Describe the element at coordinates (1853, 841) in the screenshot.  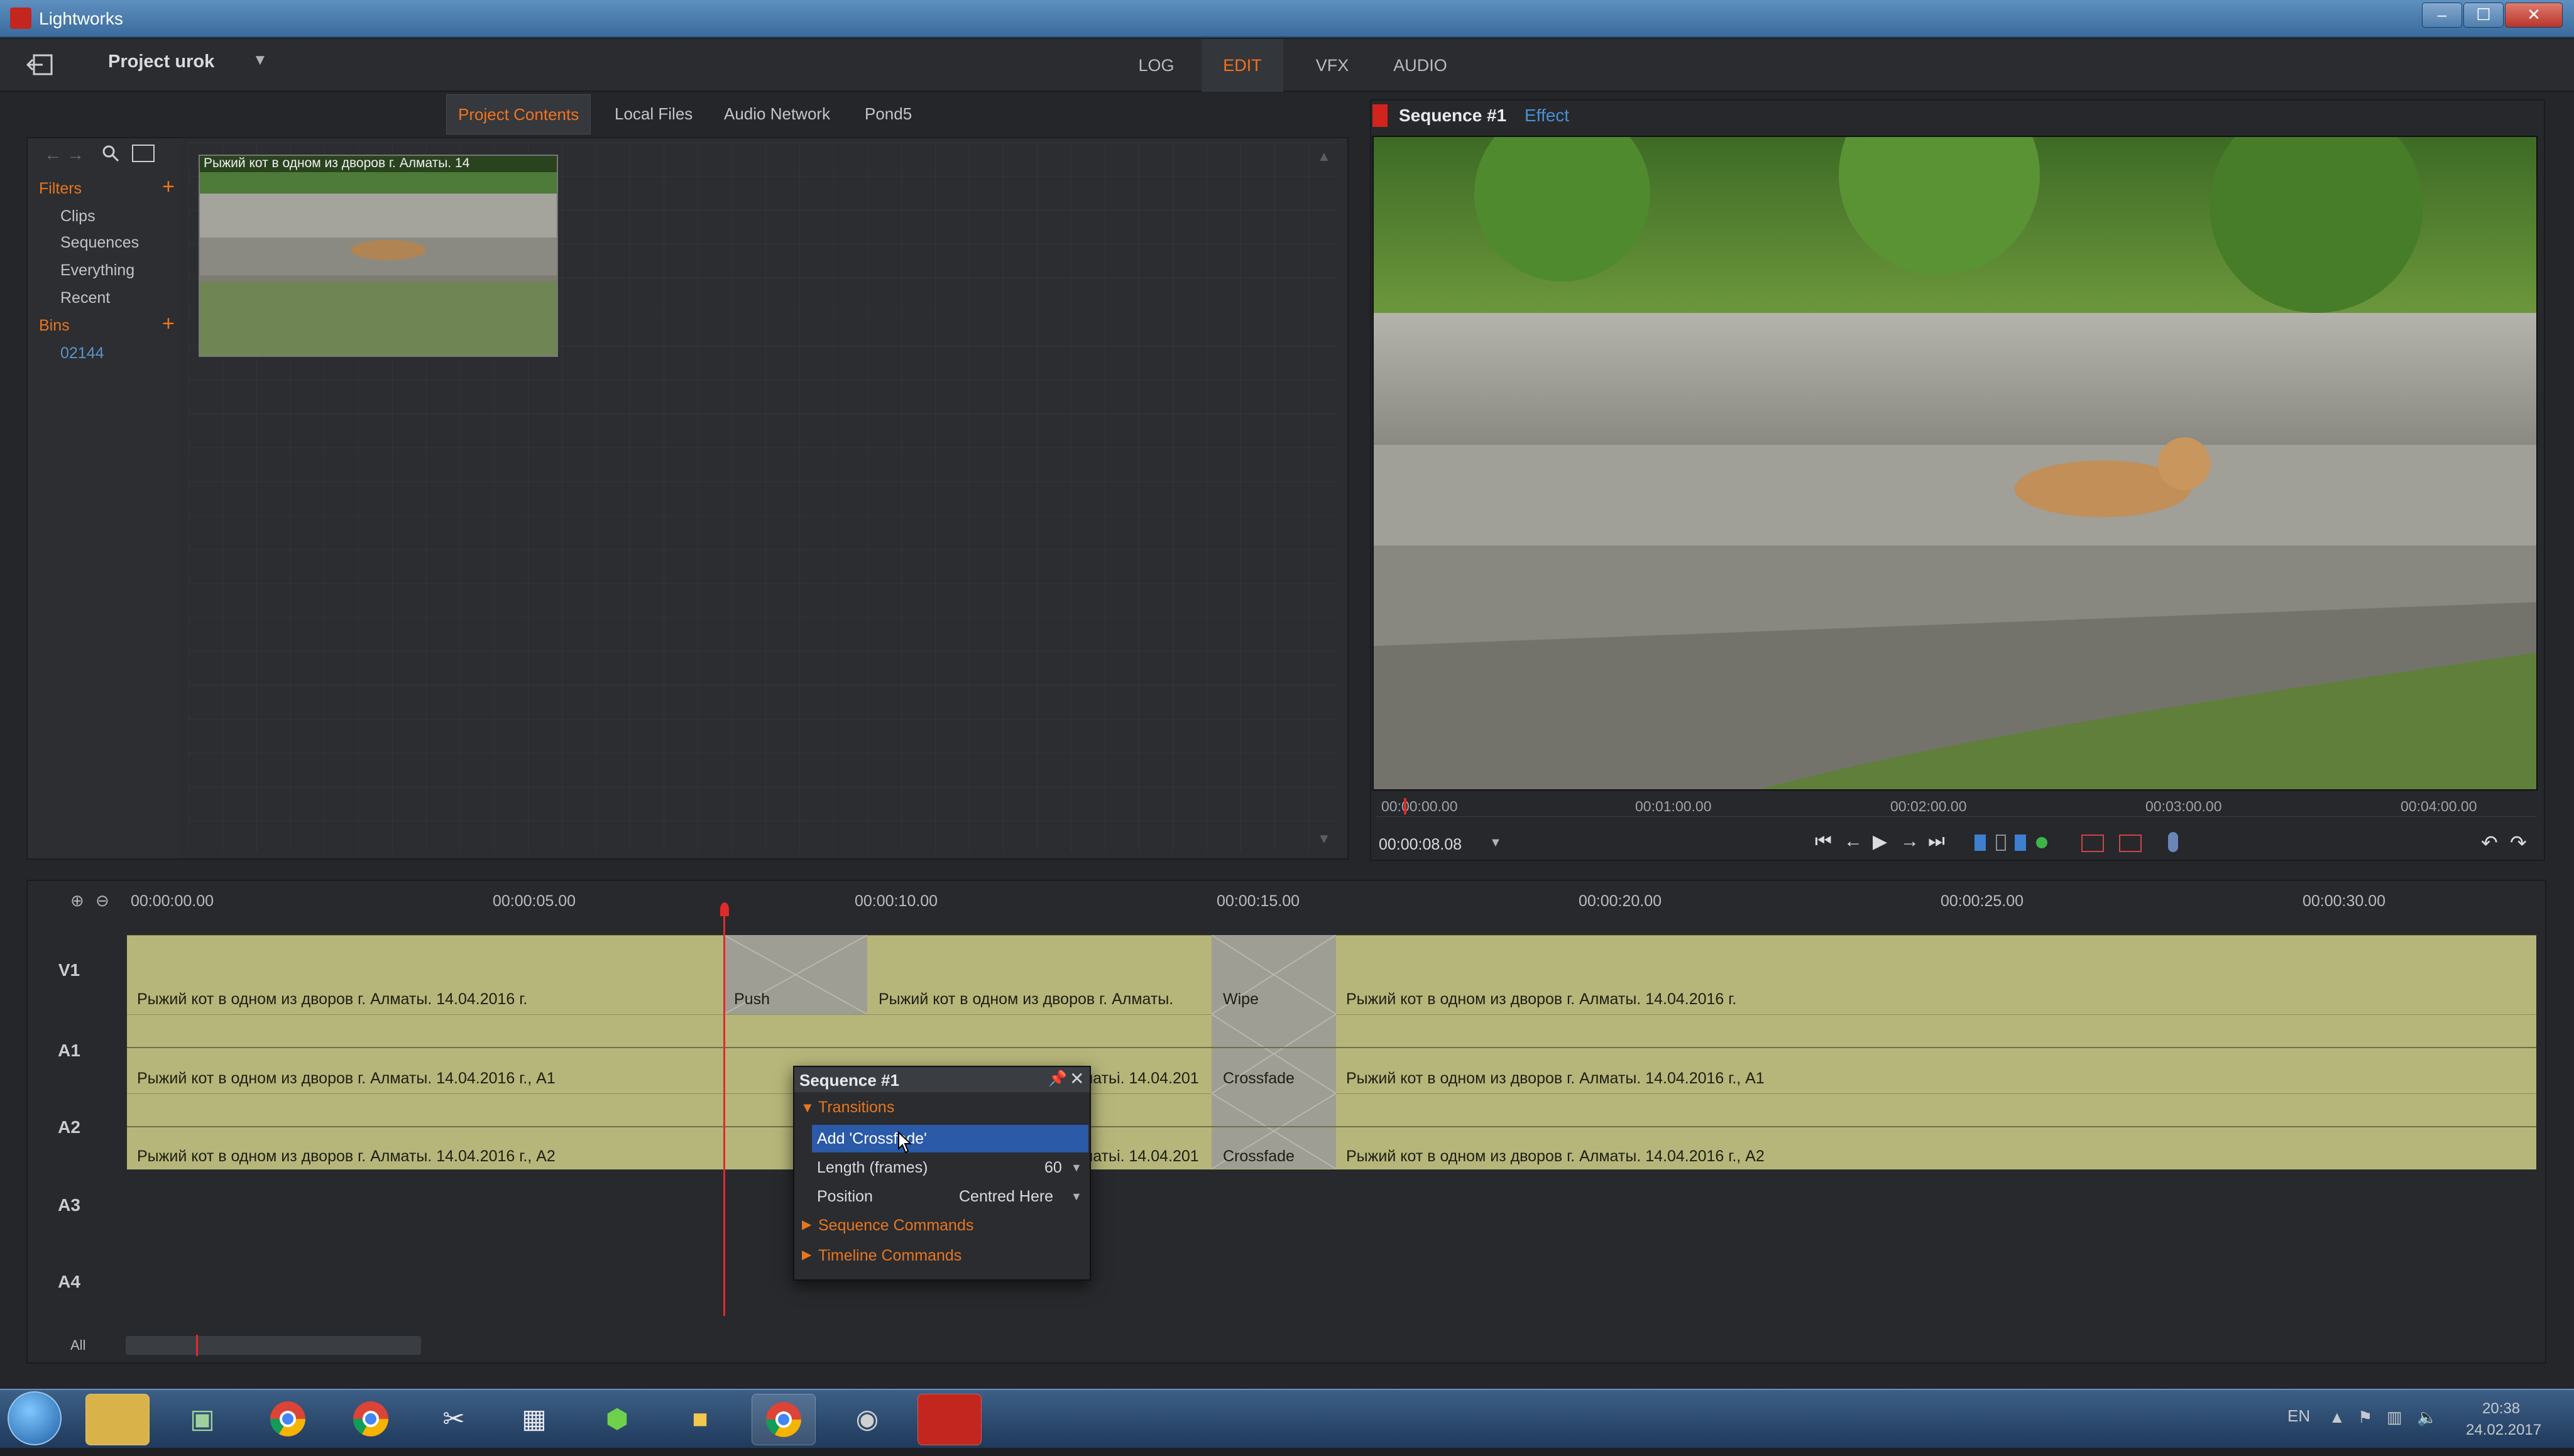
I see `step-back-icon: ←` at that location.